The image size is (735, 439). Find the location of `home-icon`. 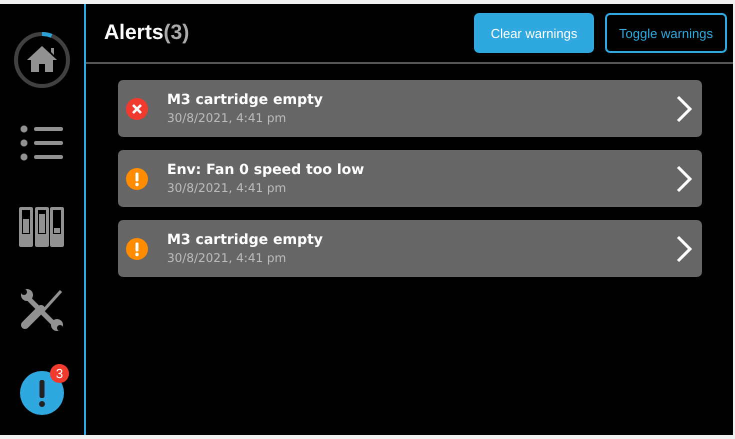

home-icon is located at coordinates (42, 59).